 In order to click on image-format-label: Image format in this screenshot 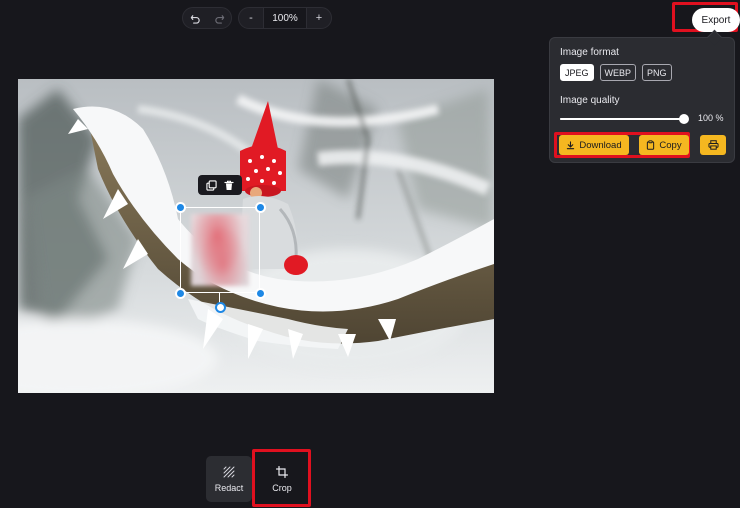, I will do `click(589, 52)`.